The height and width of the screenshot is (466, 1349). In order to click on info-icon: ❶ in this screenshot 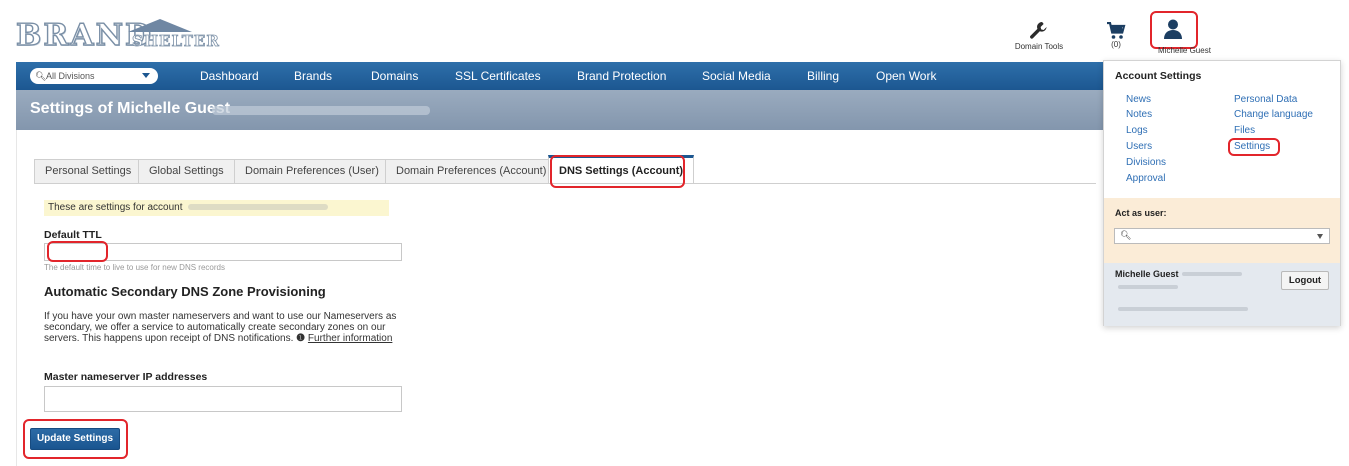, I will do `click(301, 338)`.